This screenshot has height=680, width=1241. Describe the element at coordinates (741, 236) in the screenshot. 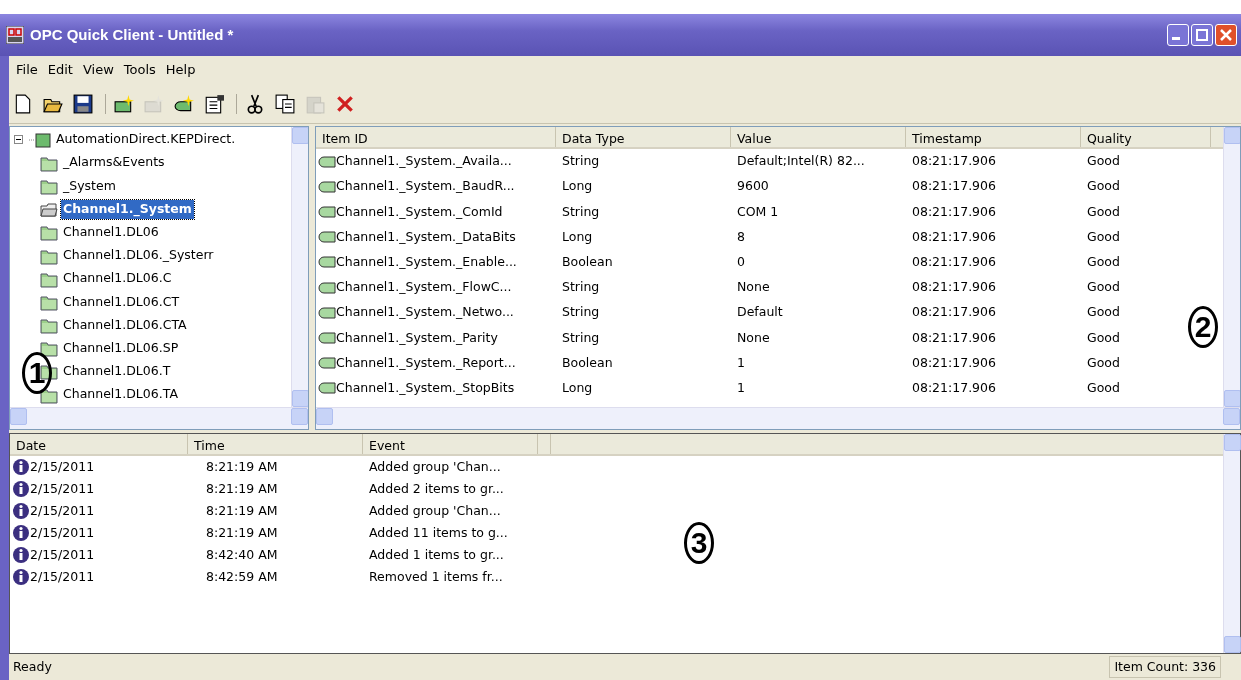

I see `table-cell: 8` at that location.